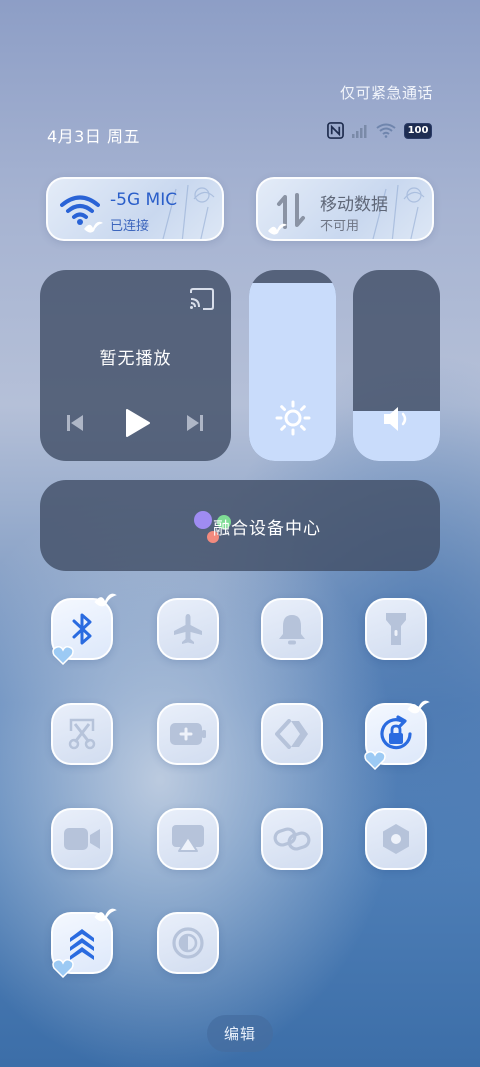 This screenshot has height=1067, width=480. I want to click on mobile-data-tile: 移动数据 不可用, so click(345, 209).